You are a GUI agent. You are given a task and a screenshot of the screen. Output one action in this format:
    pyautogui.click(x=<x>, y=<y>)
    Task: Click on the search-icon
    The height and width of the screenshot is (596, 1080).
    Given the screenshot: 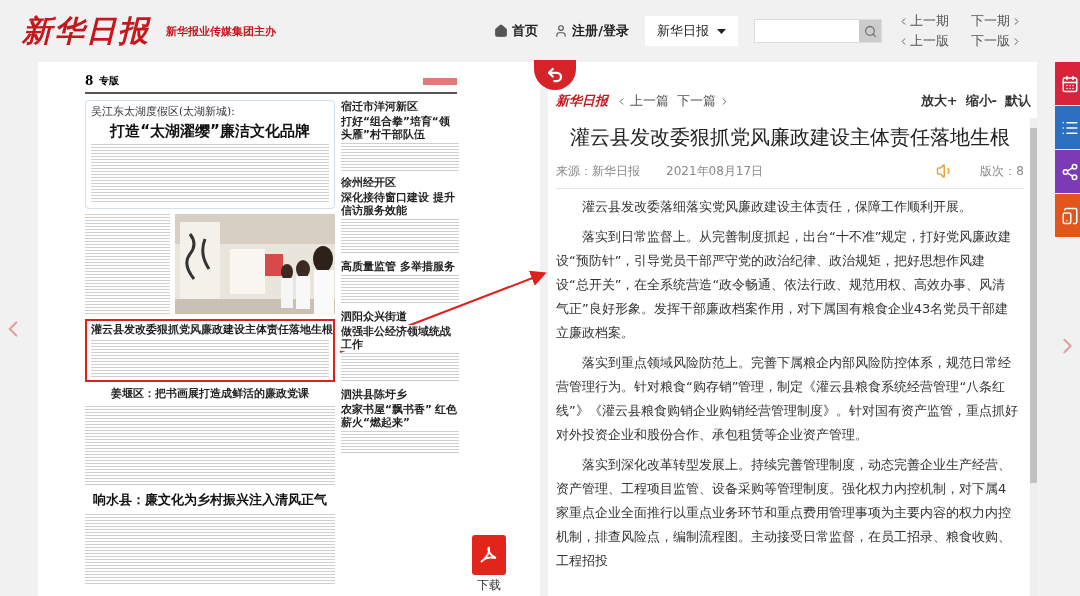 What is the action you would take?
    pyautogui.click(x=870, y=31)
    